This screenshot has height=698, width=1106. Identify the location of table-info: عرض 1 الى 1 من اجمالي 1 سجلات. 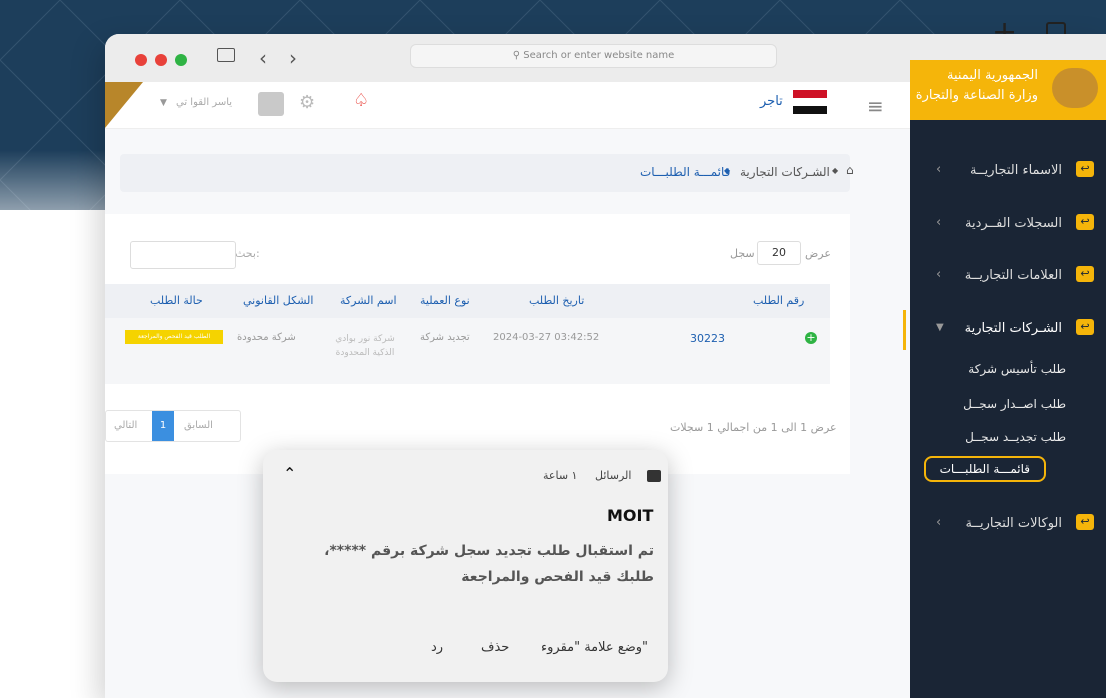
(753, 427).